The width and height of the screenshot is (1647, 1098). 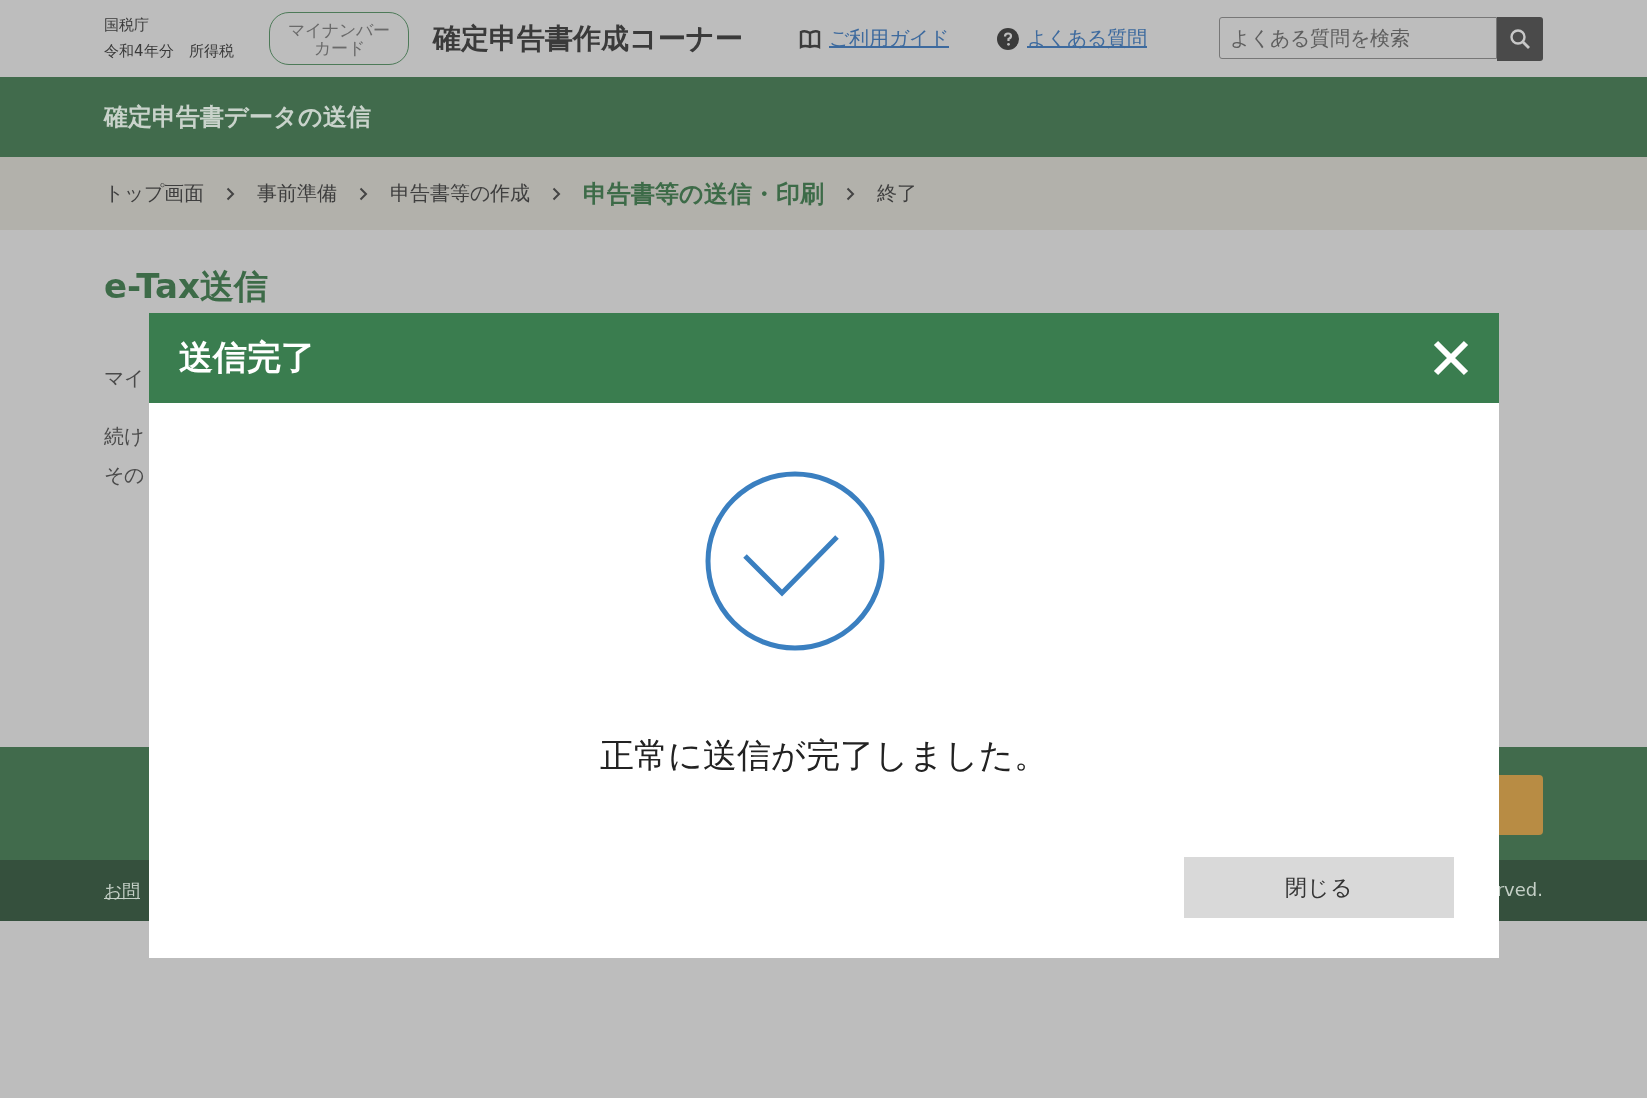 I want to click on breadcrumb-item: 申告書等の作成, so click(x=460, y=193).